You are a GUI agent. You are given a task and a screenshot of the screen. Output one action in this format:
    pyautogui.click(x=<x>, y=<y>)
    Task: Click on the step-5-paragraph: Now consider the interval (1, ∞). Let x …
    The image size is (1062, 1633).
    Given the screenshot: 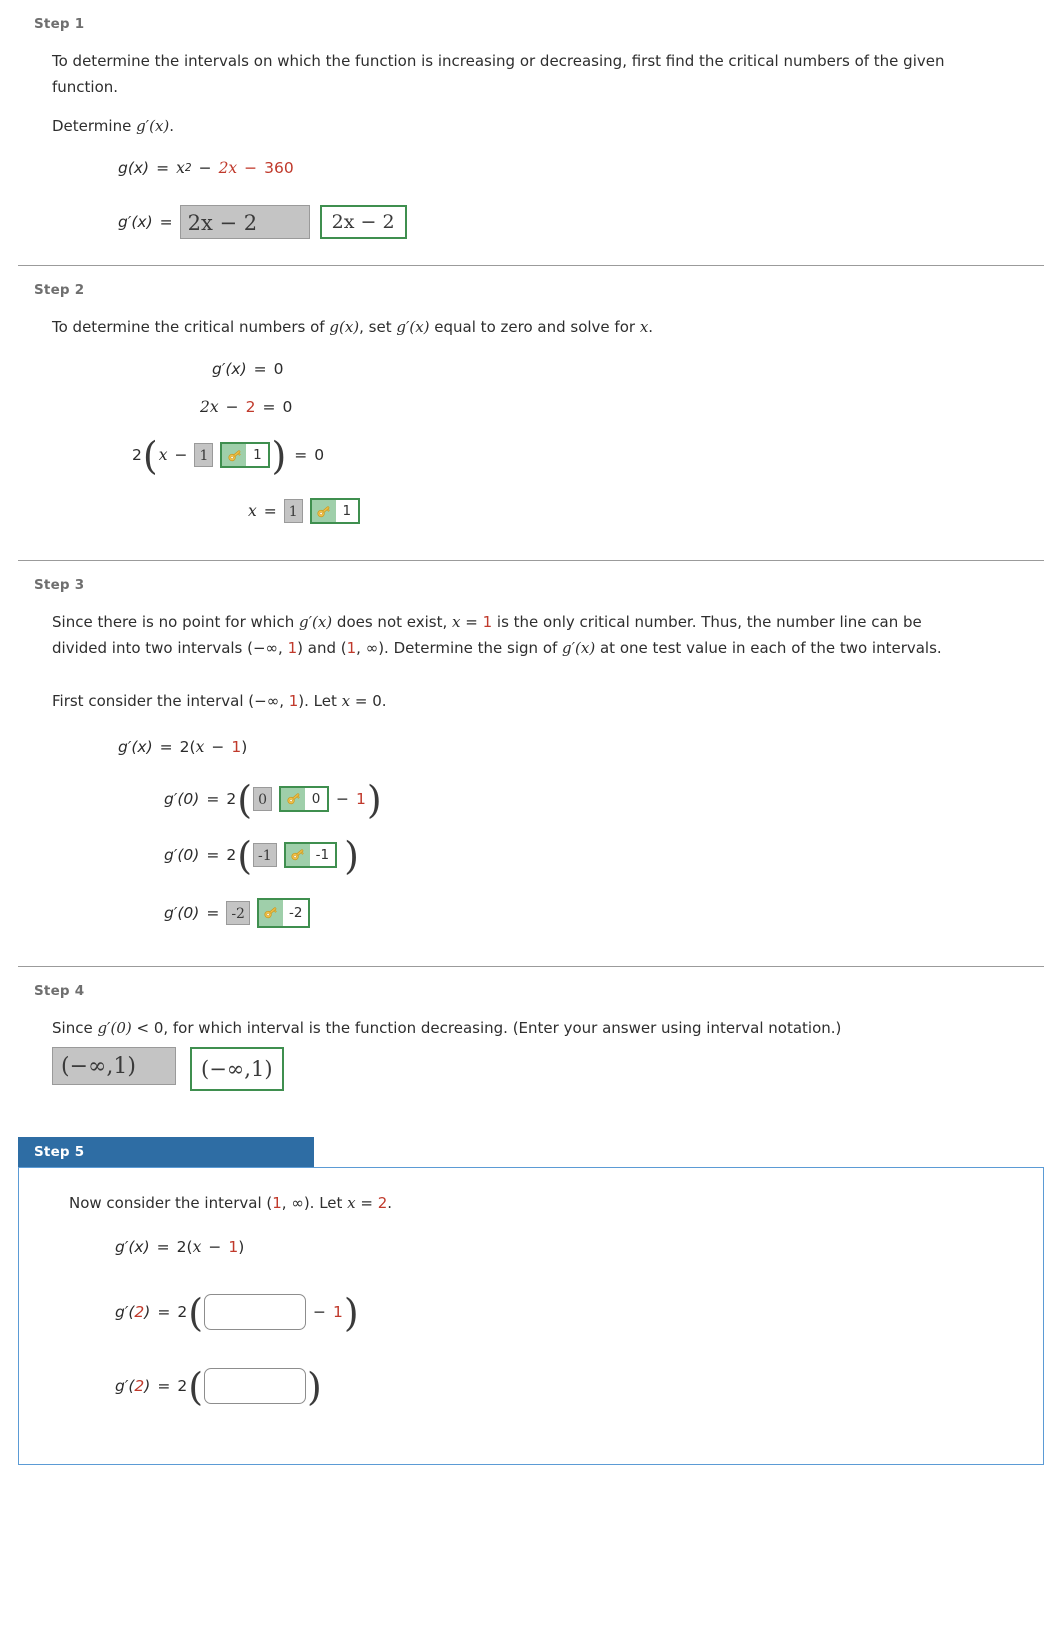 What is the action you would take?
    pyautogui.click(x=529, y=1203)
    